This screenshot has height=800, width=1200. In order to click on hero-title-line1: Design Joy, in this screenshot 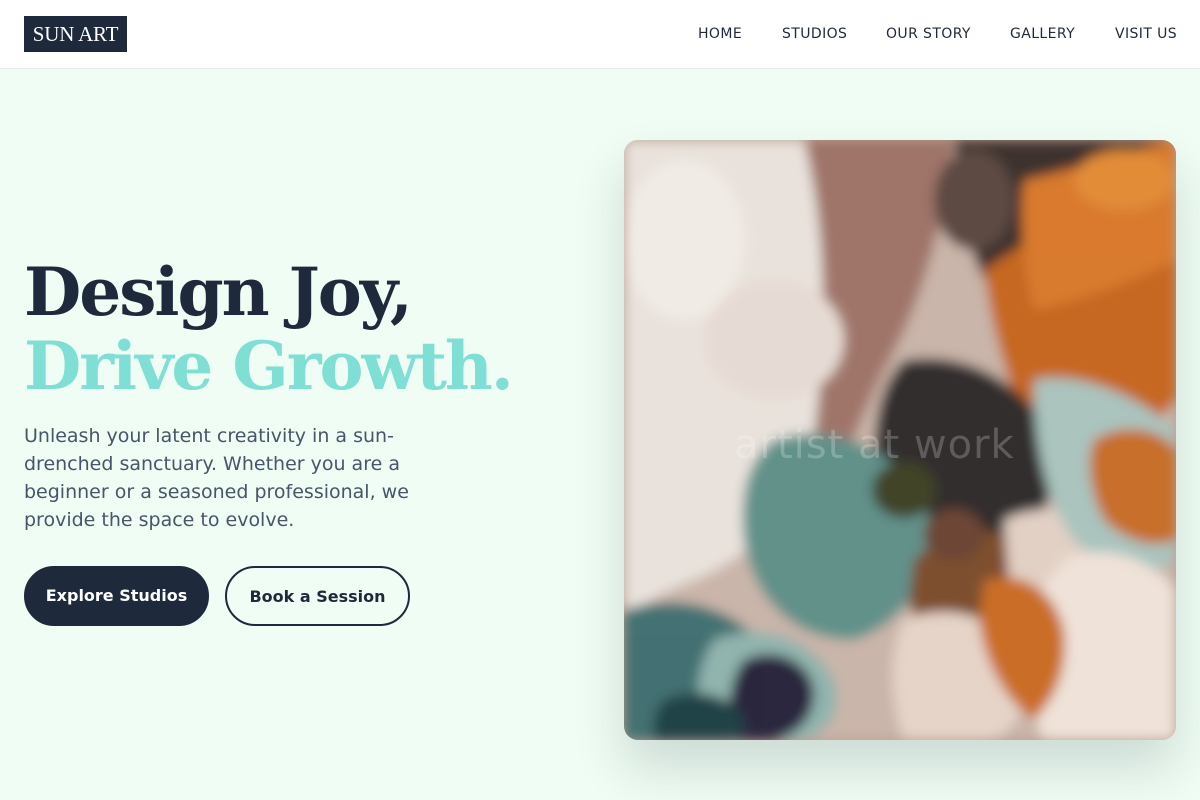, I will do `click(218, 292)`.